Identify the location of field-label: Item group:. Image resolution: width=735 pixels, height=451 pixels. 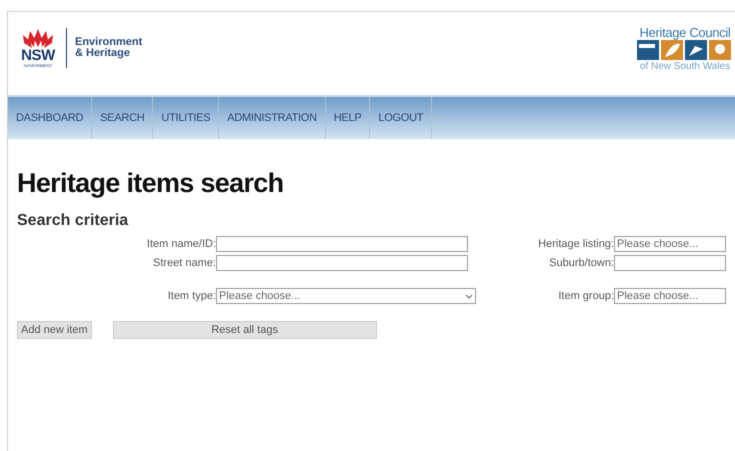
(585, 296).